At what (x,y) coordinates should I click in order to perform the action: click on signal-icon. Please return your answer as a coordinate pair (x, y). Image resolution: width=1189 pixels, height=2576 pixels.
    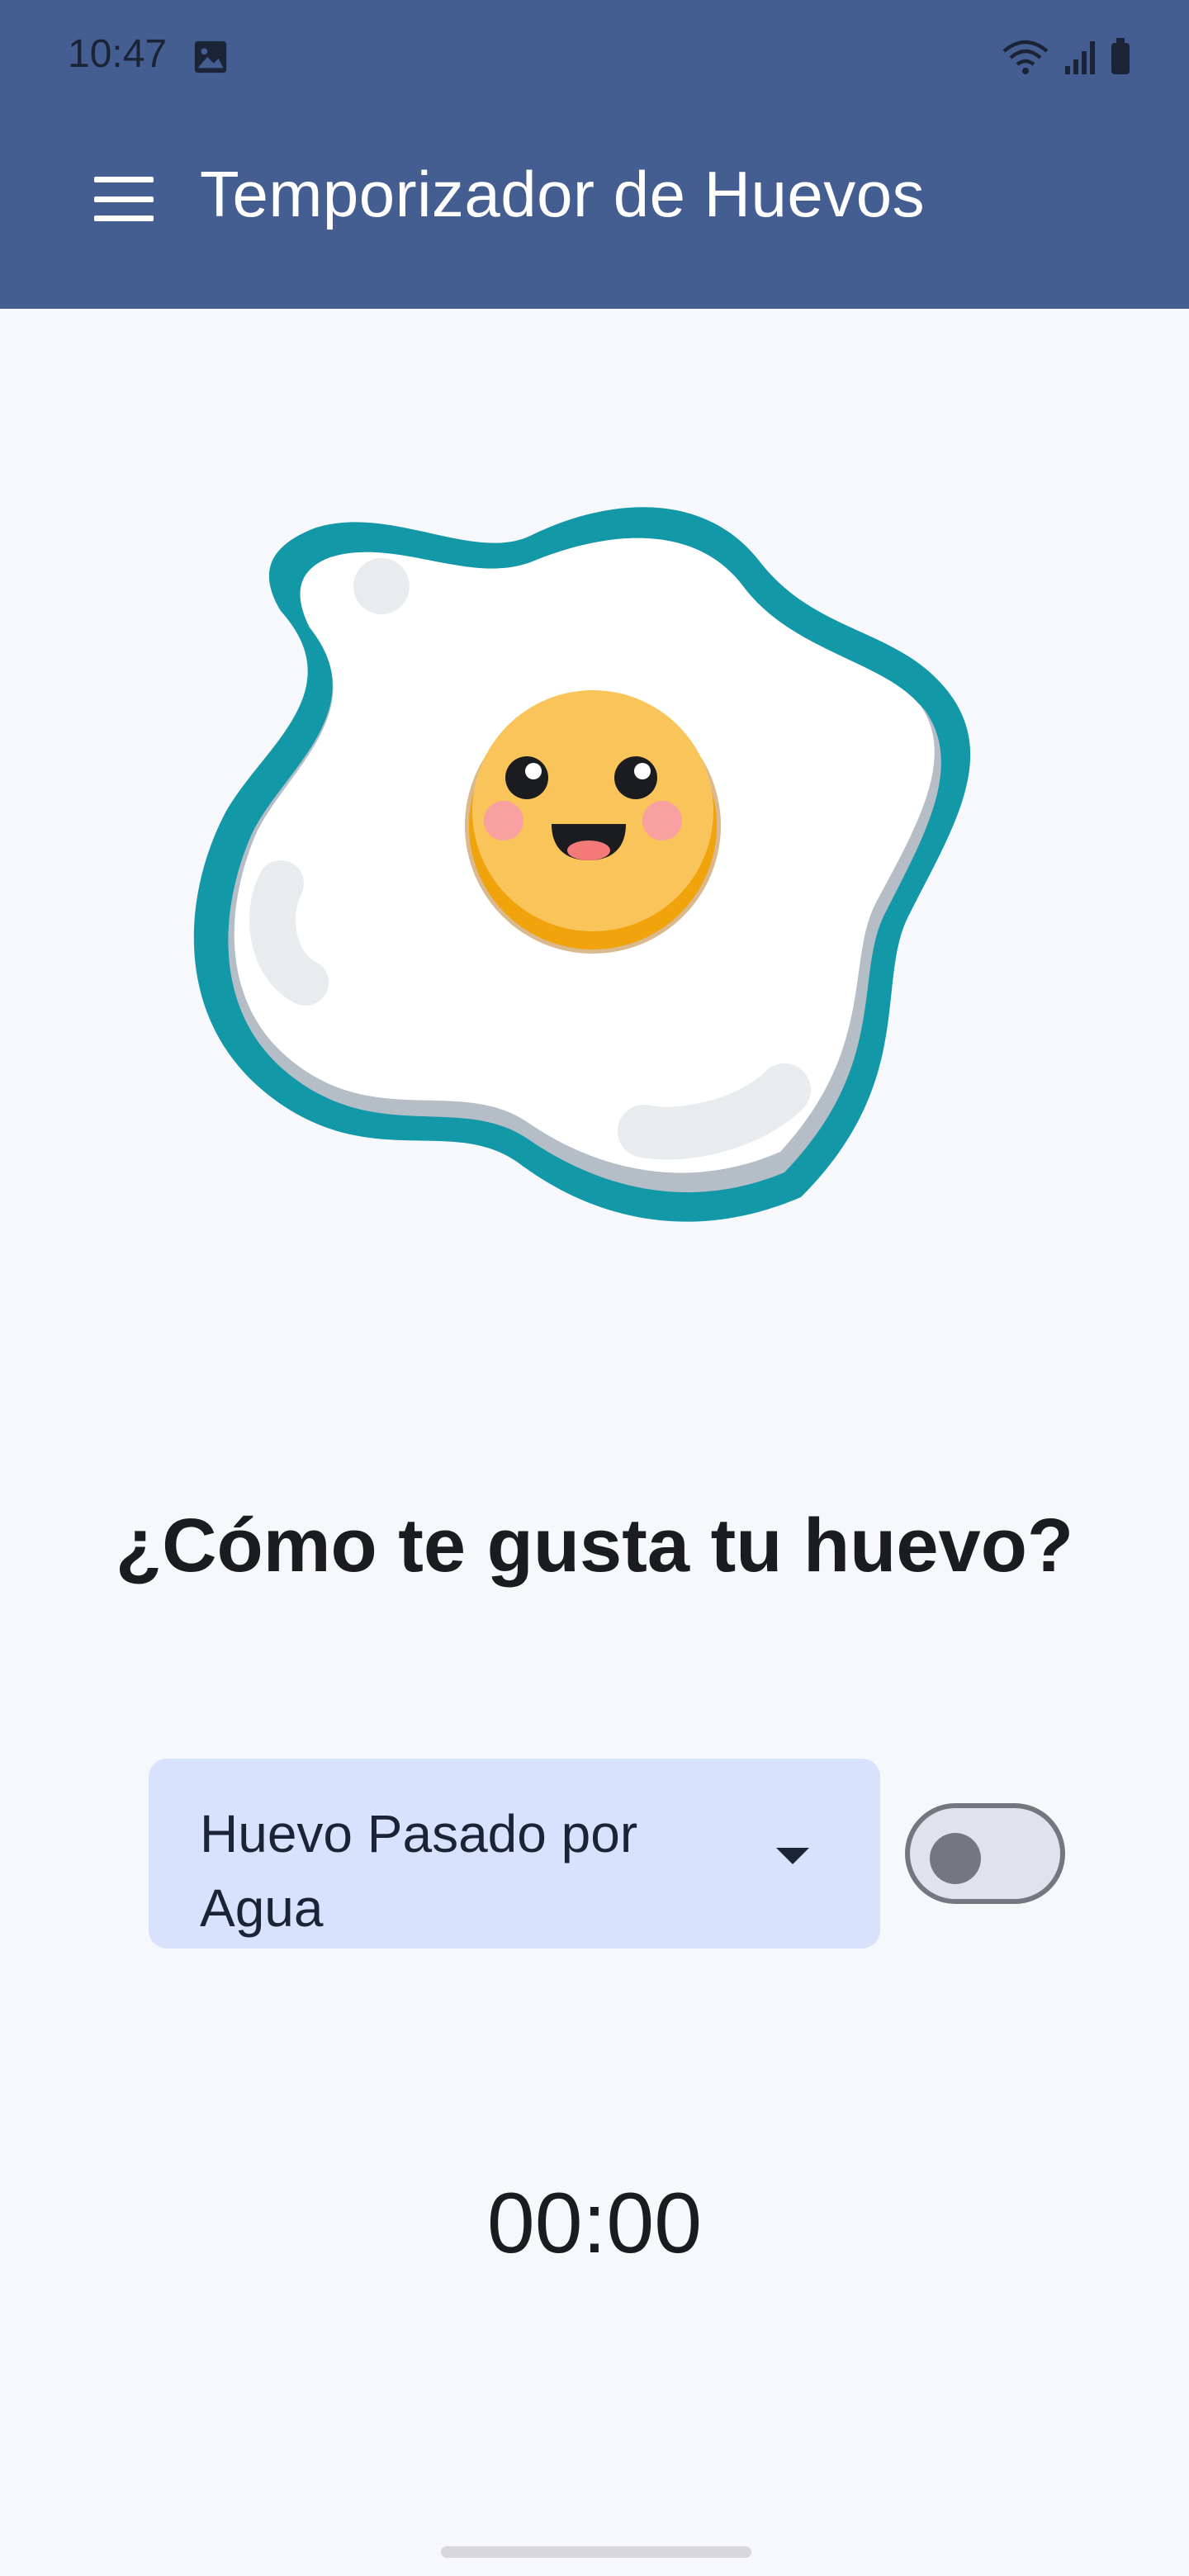
    Looking at the image, I should click on (1080, 57).